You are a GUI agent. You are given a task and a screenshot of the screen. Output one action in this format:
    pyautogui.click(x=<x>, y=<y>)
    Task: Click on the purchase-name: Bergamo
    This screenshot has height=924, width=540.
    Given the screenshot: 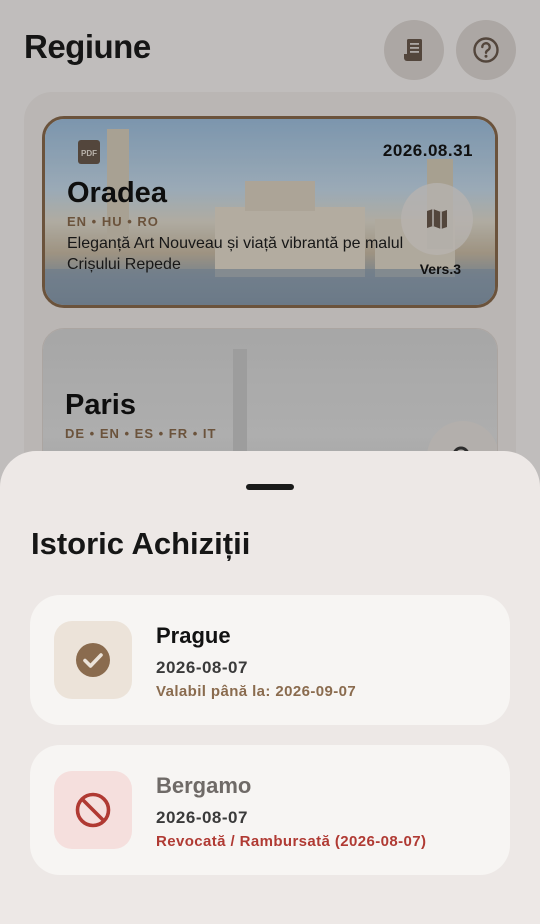 What is the action you would take?
    pyautogui.click(x=204, y=785)
    